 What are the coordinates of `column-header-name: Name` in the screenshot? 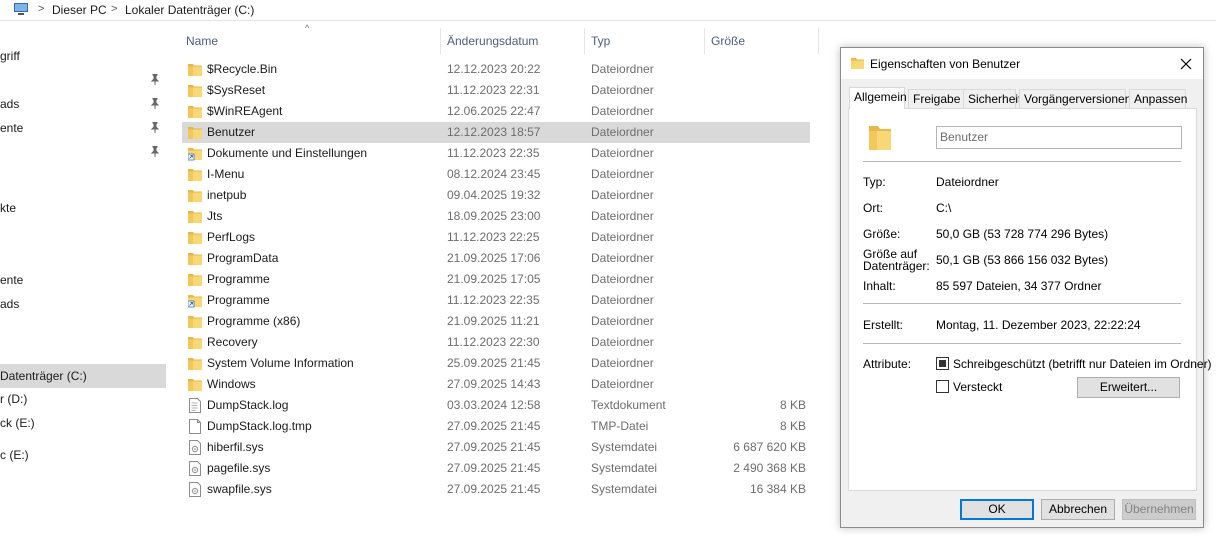 It's located at (202, 41).